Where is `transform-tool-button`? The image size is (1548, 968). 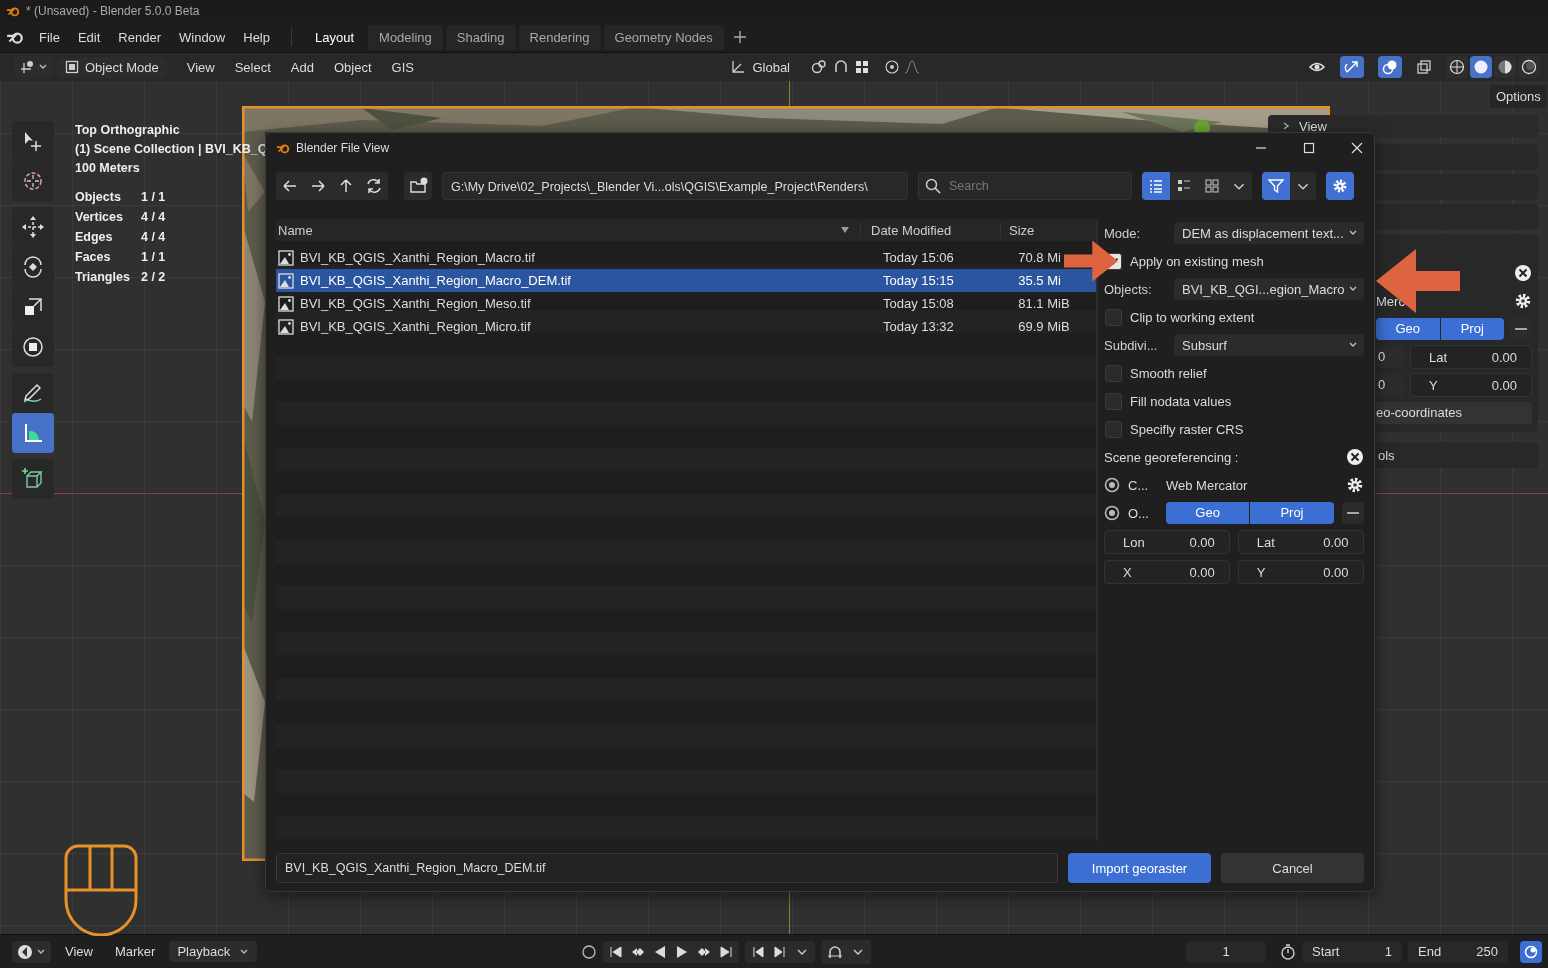
transform-tool-button is located at coordinates (33, 347).